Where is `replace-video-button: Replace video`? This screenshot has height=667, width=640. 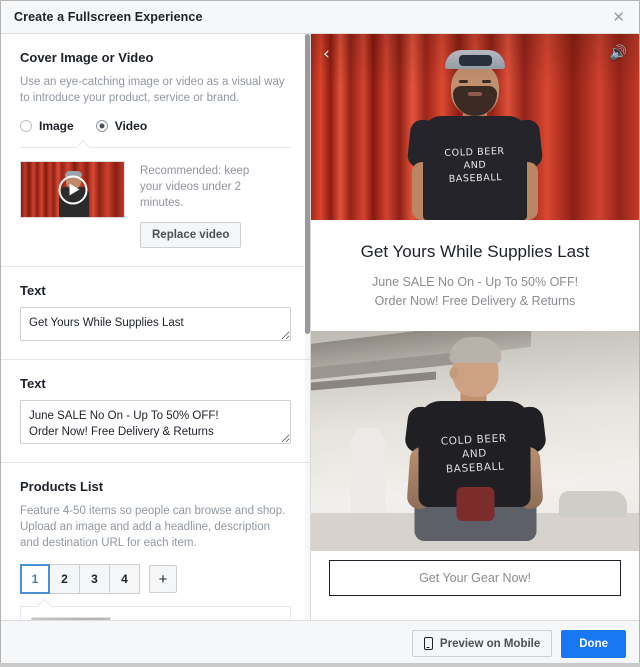
replace-video-button: Replace video is located at coordinates (191, 235).